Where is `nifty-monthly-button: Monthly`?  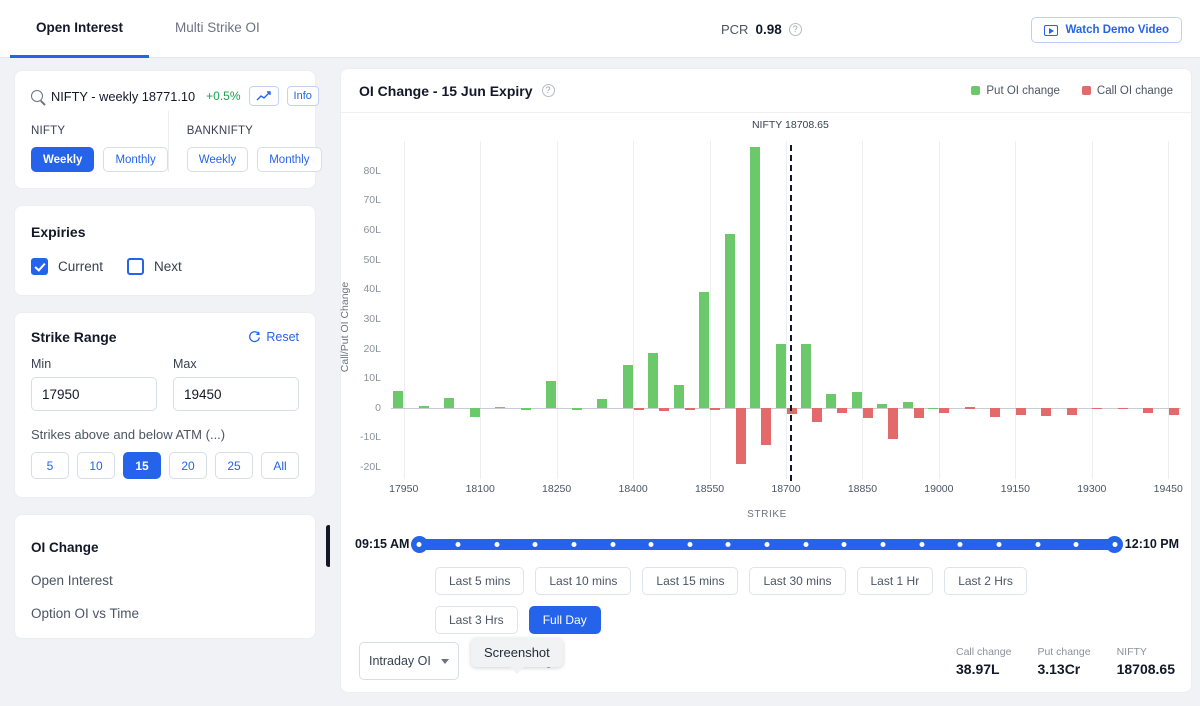 nifty-monthly-button: Monthly is located at coordinates (135, 159).